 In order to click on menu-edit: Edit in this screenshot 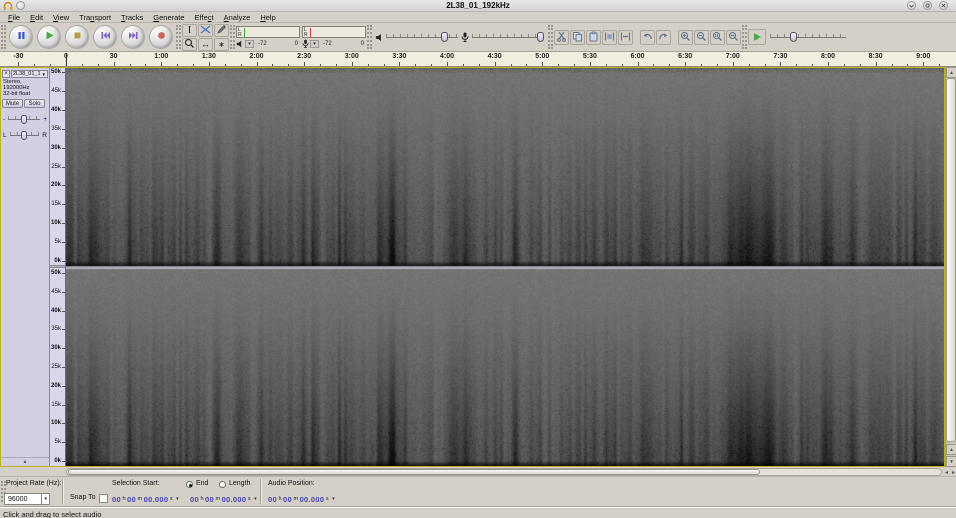, I will do `click(36, 17)`.